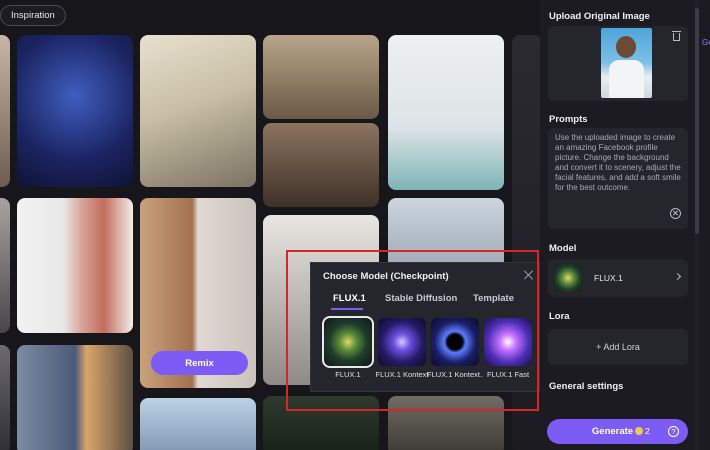  Describe the element at coordinates (626, 63) in the screenshot. I see `uploaded-image` at that location.